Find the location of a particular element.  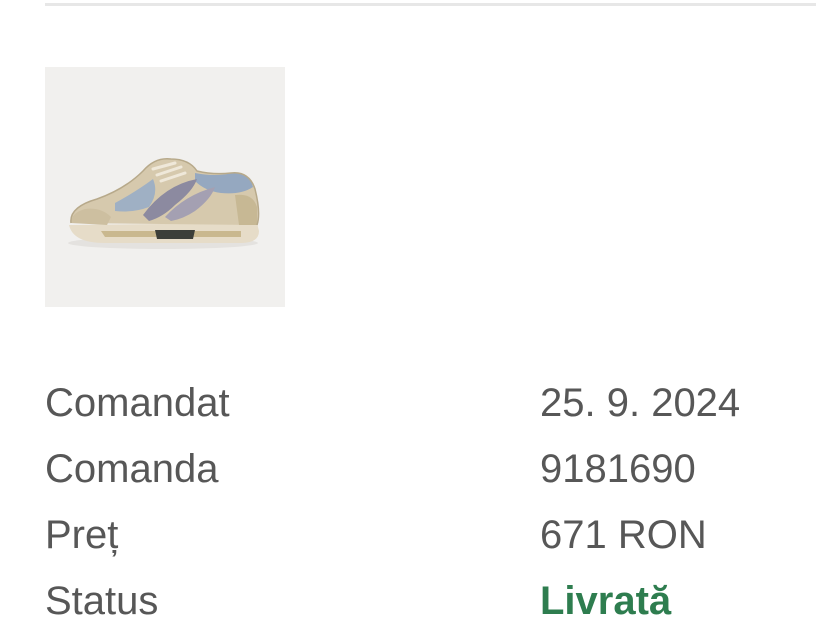

order-date-value: 25. 9. 2024 is located at coordinates (640, 403).